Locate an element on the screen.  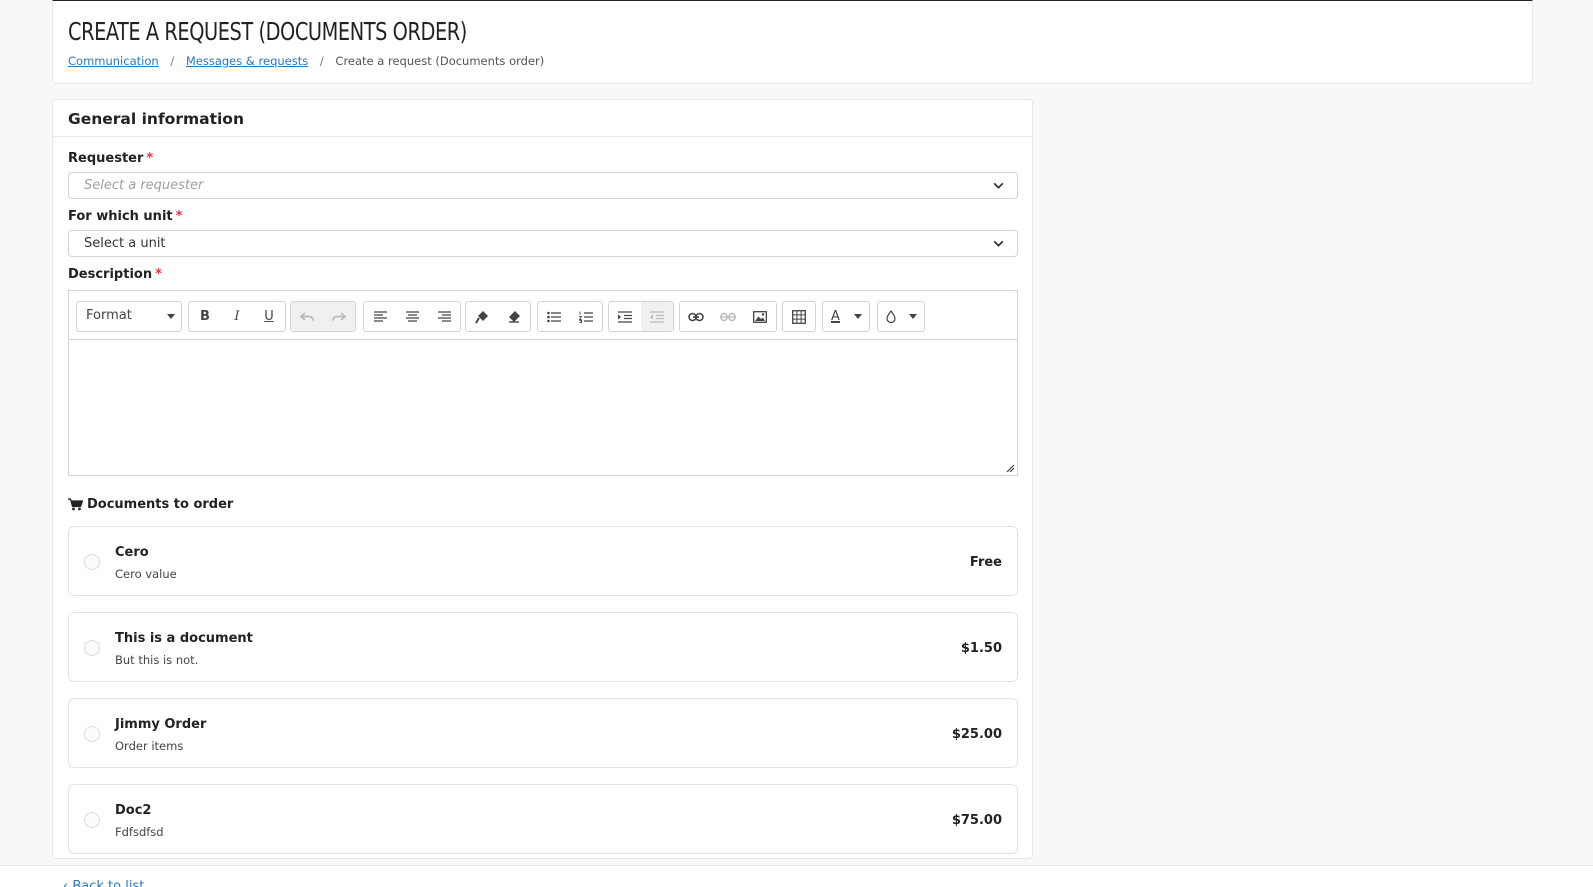
image-icon is located at coordinates (760, 316).